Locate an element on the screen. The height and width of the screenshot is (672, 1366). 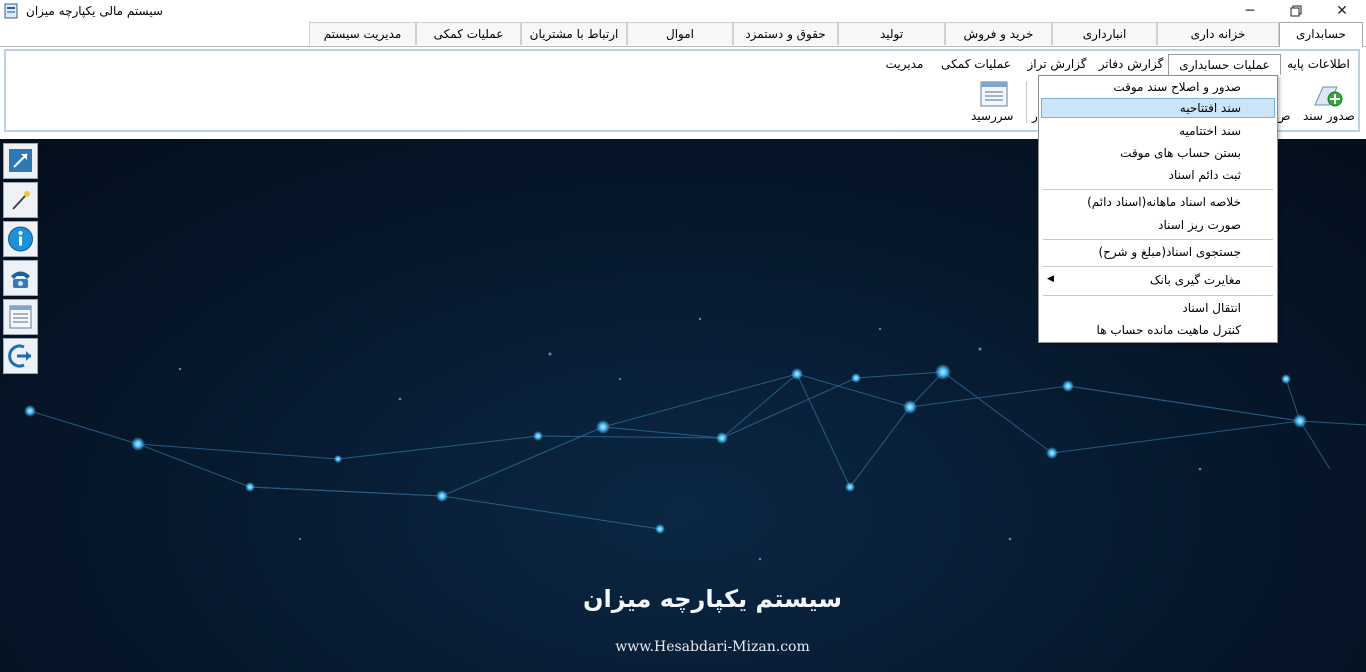
add-document-icon is located at coordinates (1328, 96).